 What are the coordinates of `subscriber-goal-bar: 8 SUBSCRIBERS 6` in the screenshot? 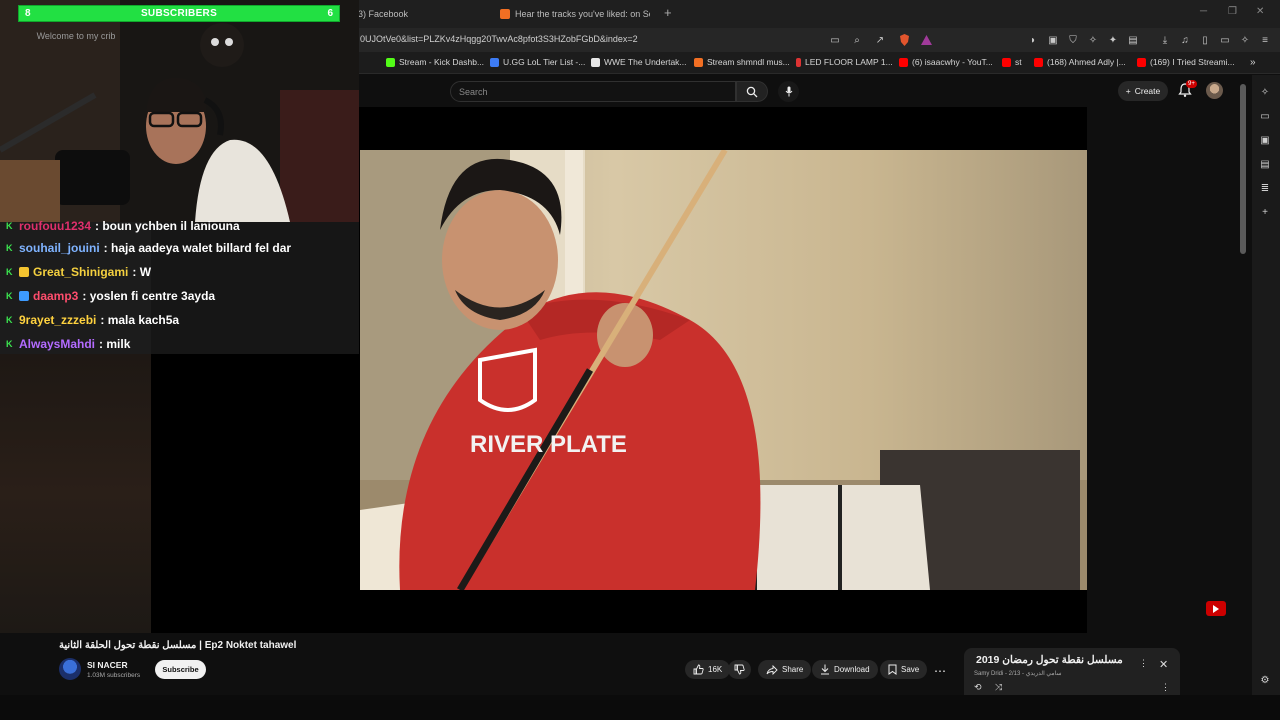 It's located at (179, 13).